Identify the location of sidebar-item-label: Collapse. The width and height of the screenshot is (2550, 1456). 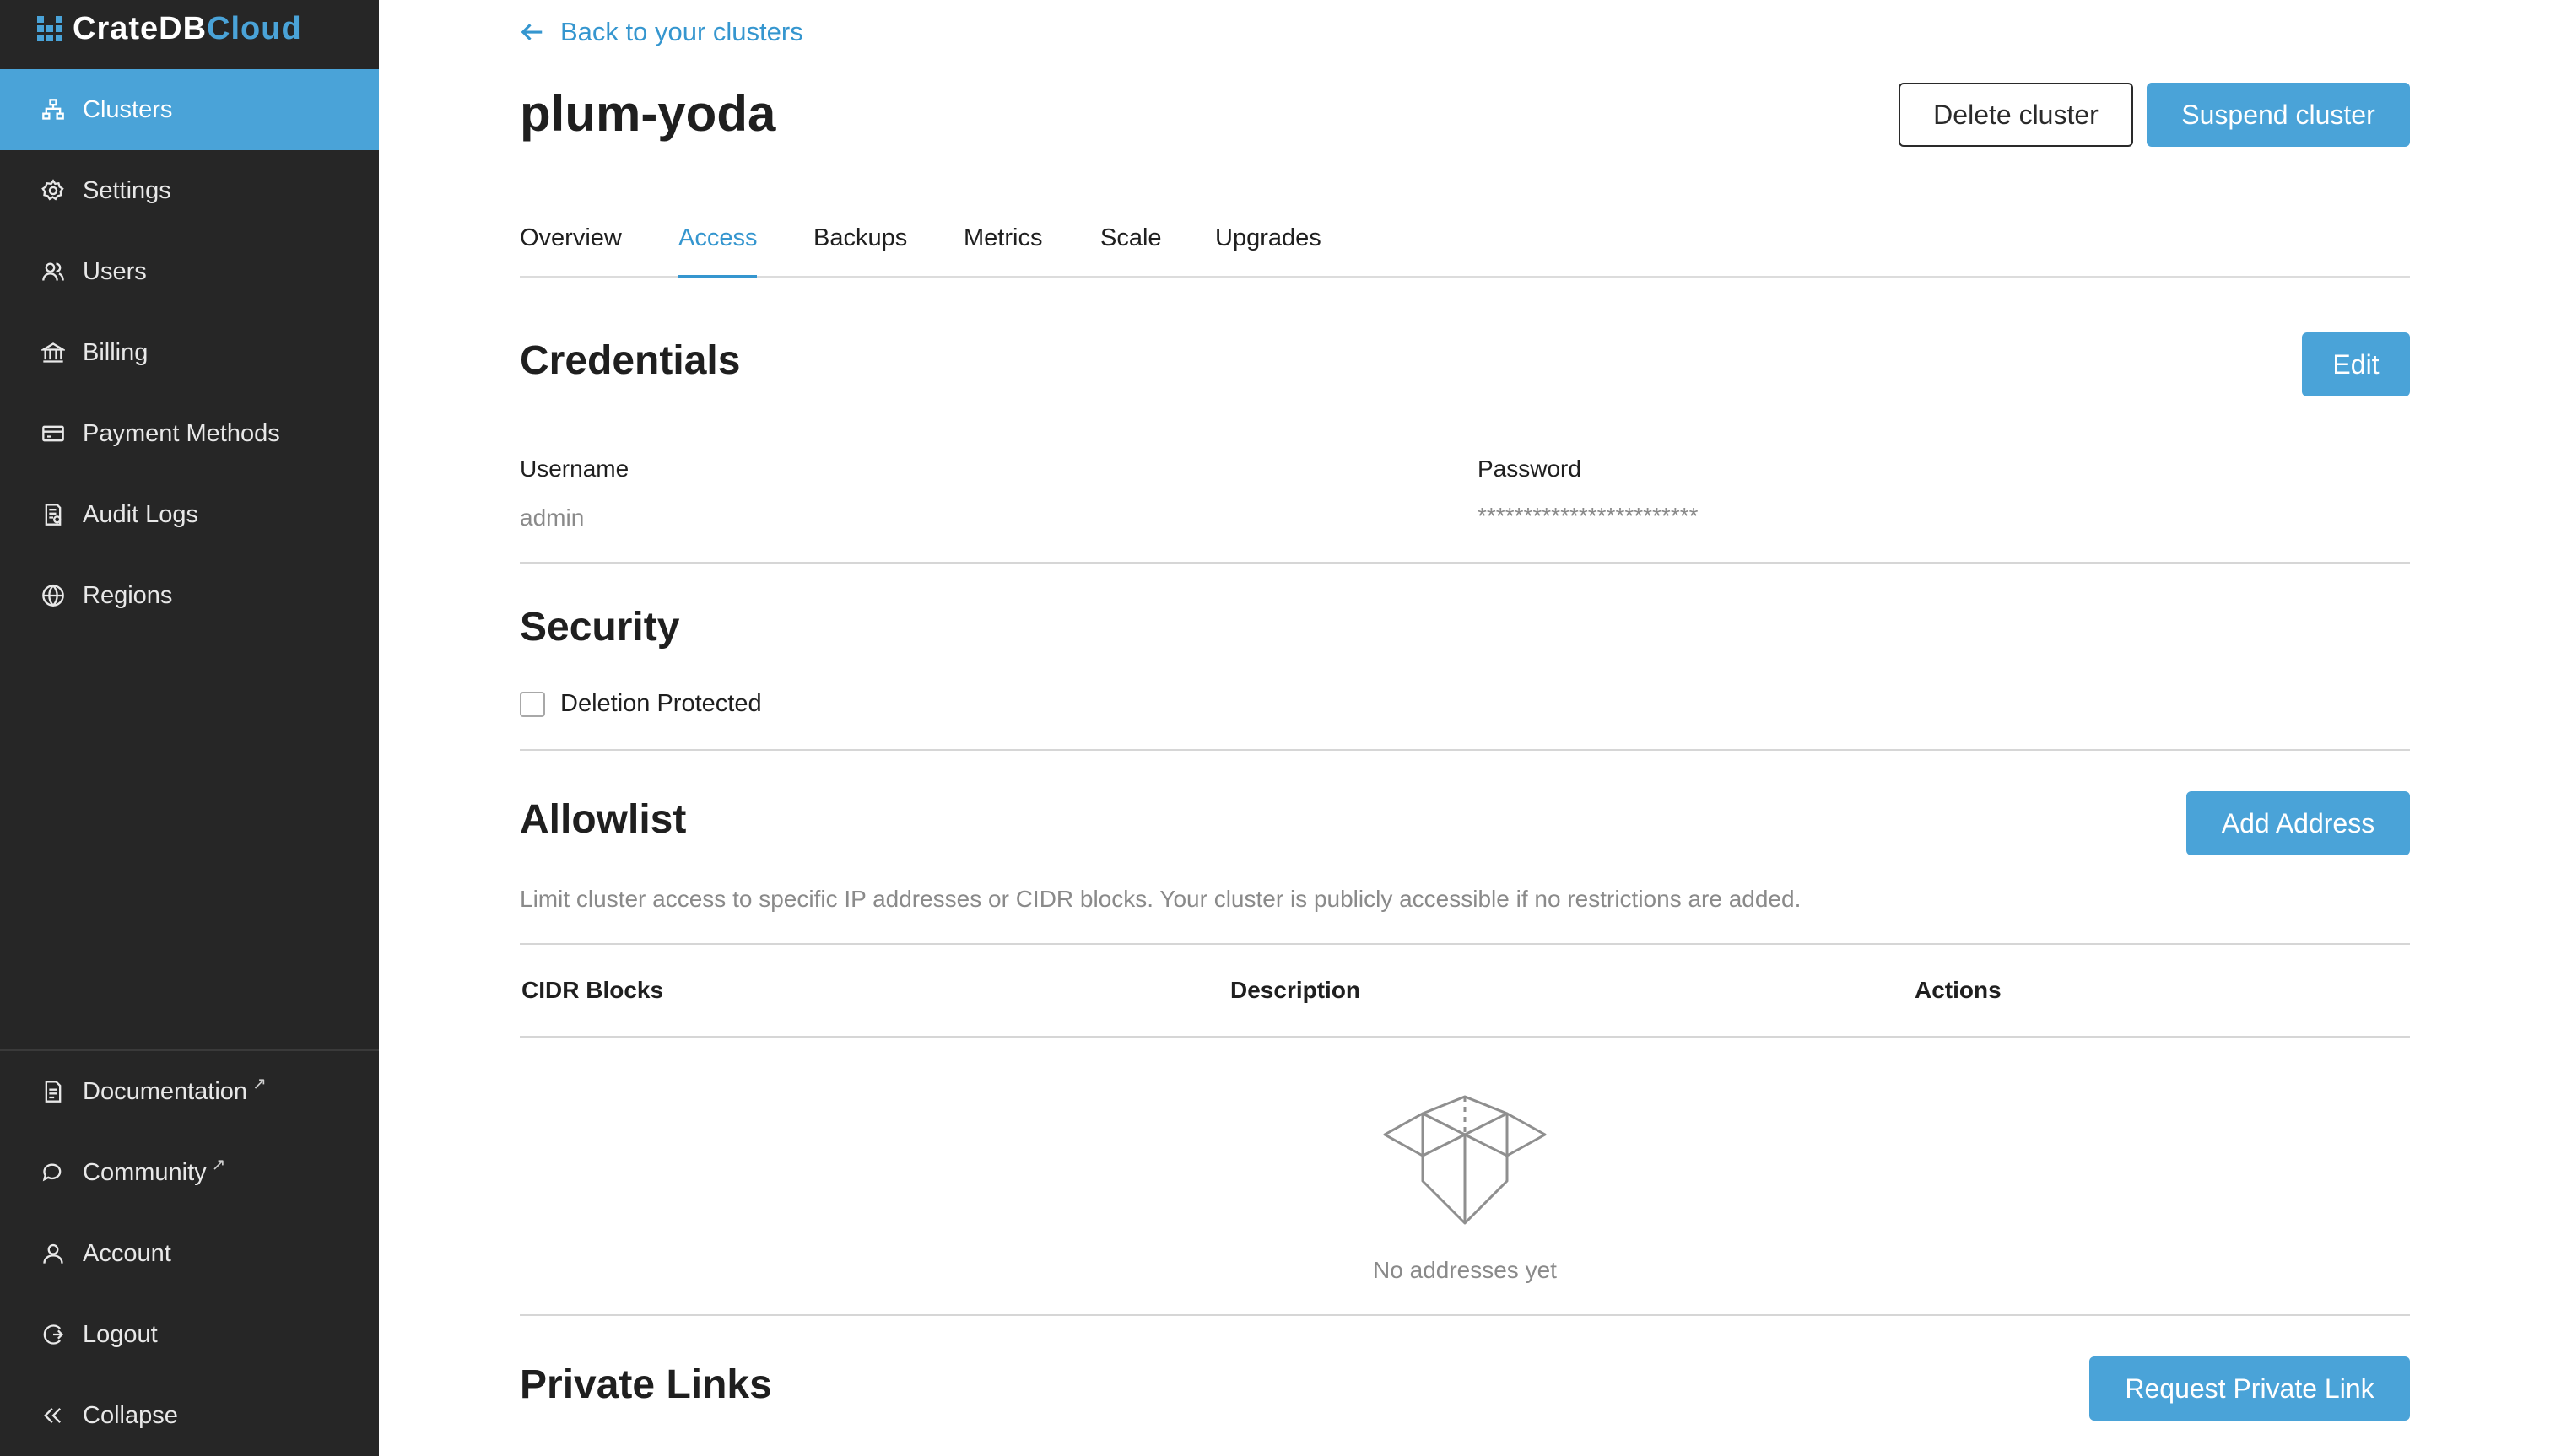
(130, 1415).